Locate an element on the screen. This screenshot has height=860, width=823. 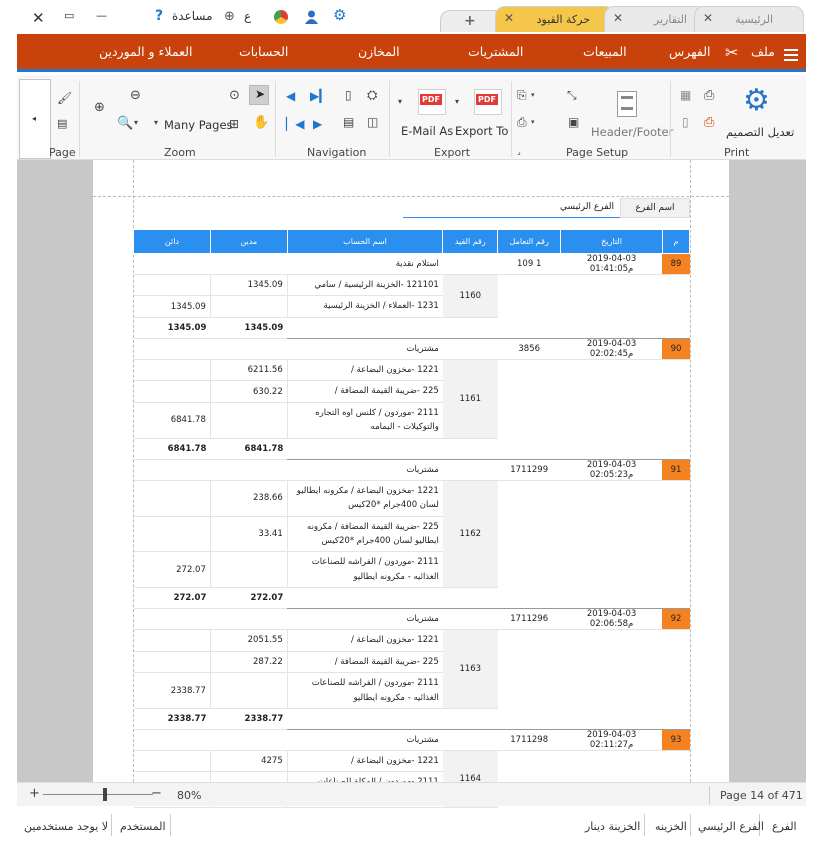
close-app-icon: ✕ is located at coordinates (38, 18).